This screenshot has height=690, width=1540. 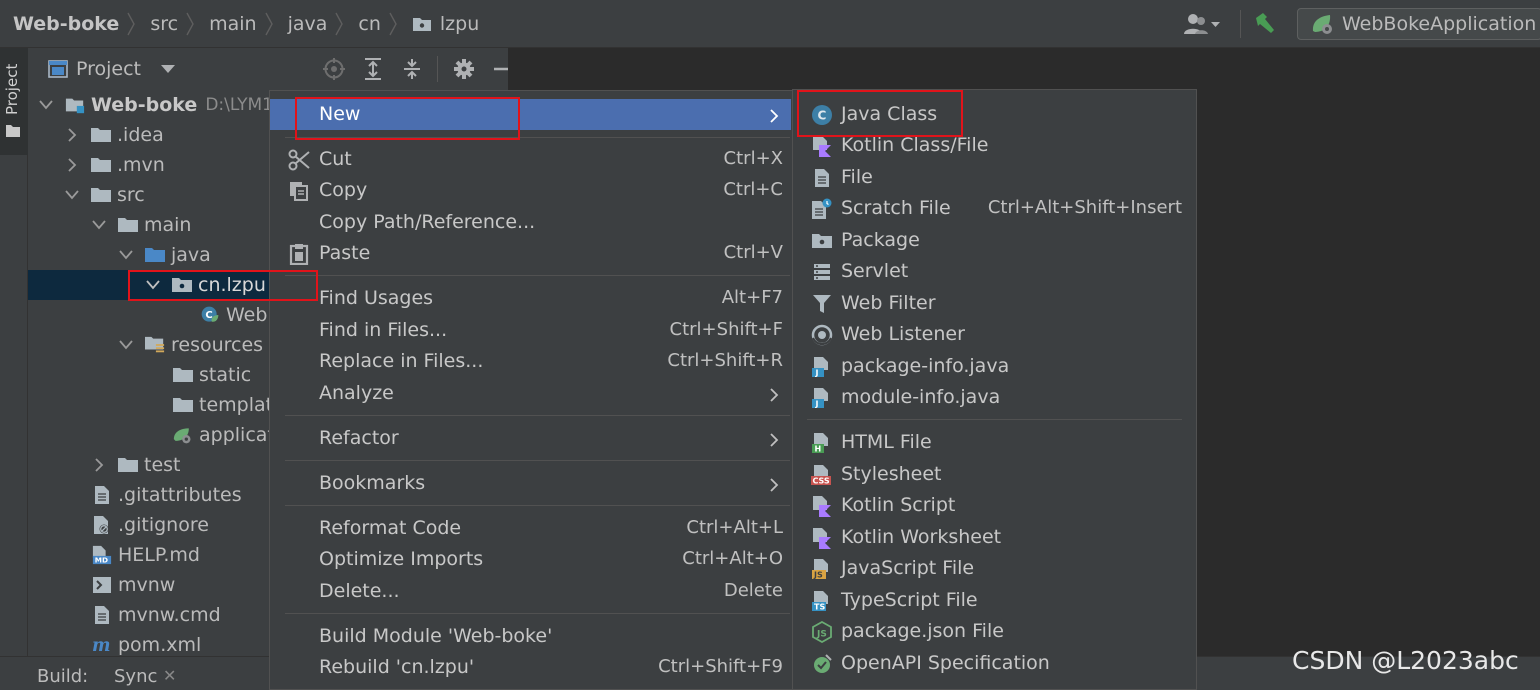 I want to click on menu-item-find-in-files: Find in Files... Ctrl+Shift+F, so click(x=530, y=330).